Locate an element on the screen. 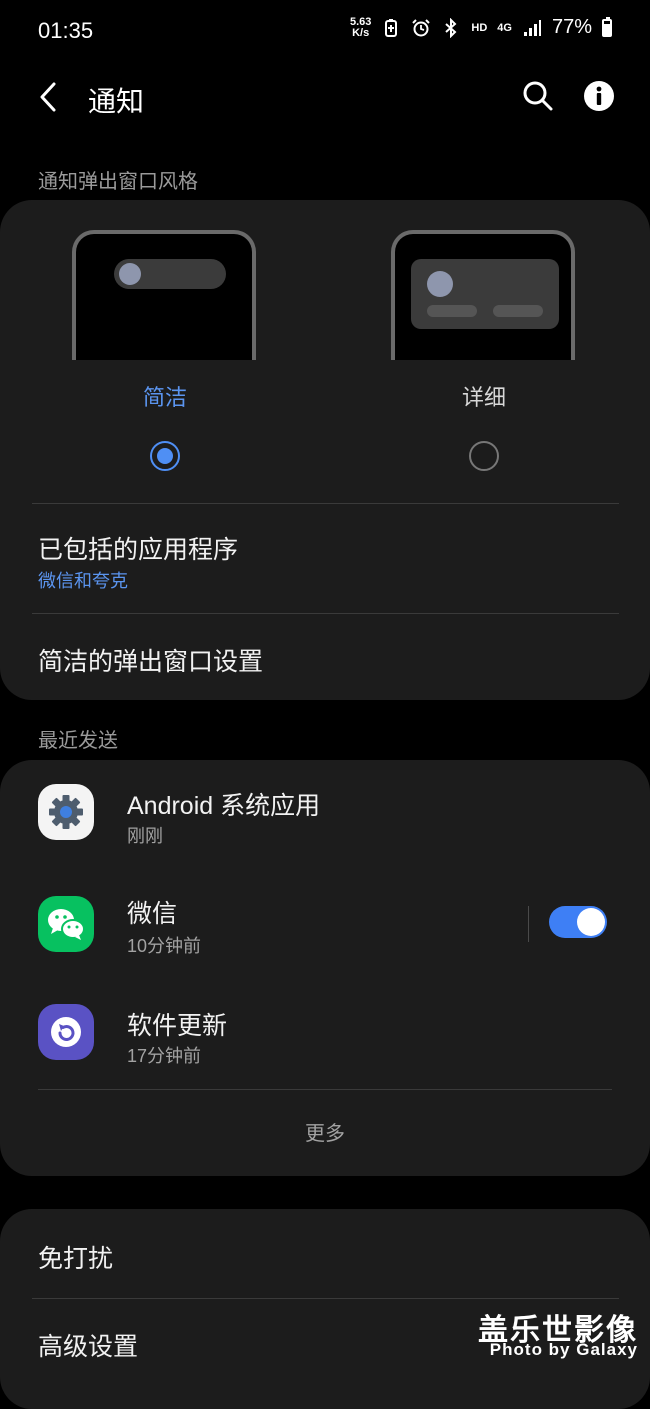 This screenshot has width=650, height=1409. info-icon is located at coordinates (599, 96).